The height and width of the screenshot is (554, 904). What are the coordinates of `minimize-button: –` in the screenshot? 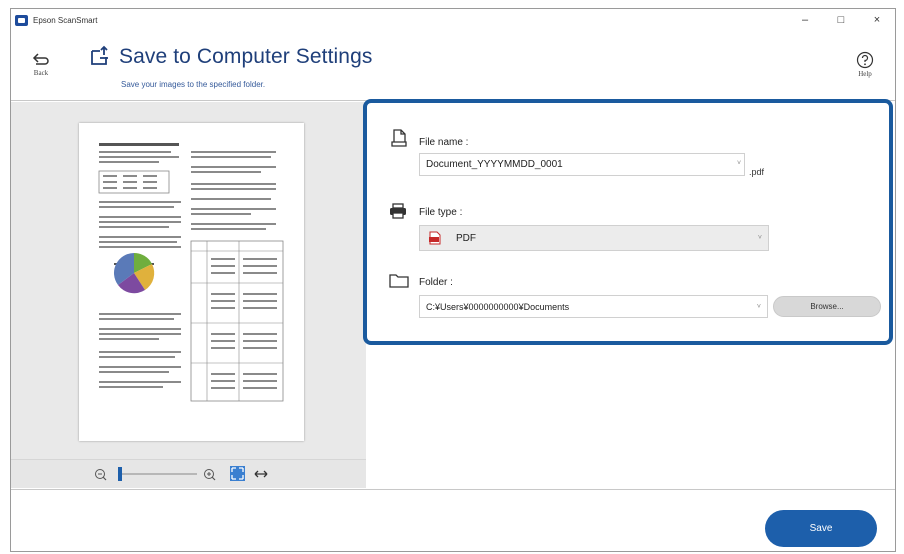 It's located at (805, 20).